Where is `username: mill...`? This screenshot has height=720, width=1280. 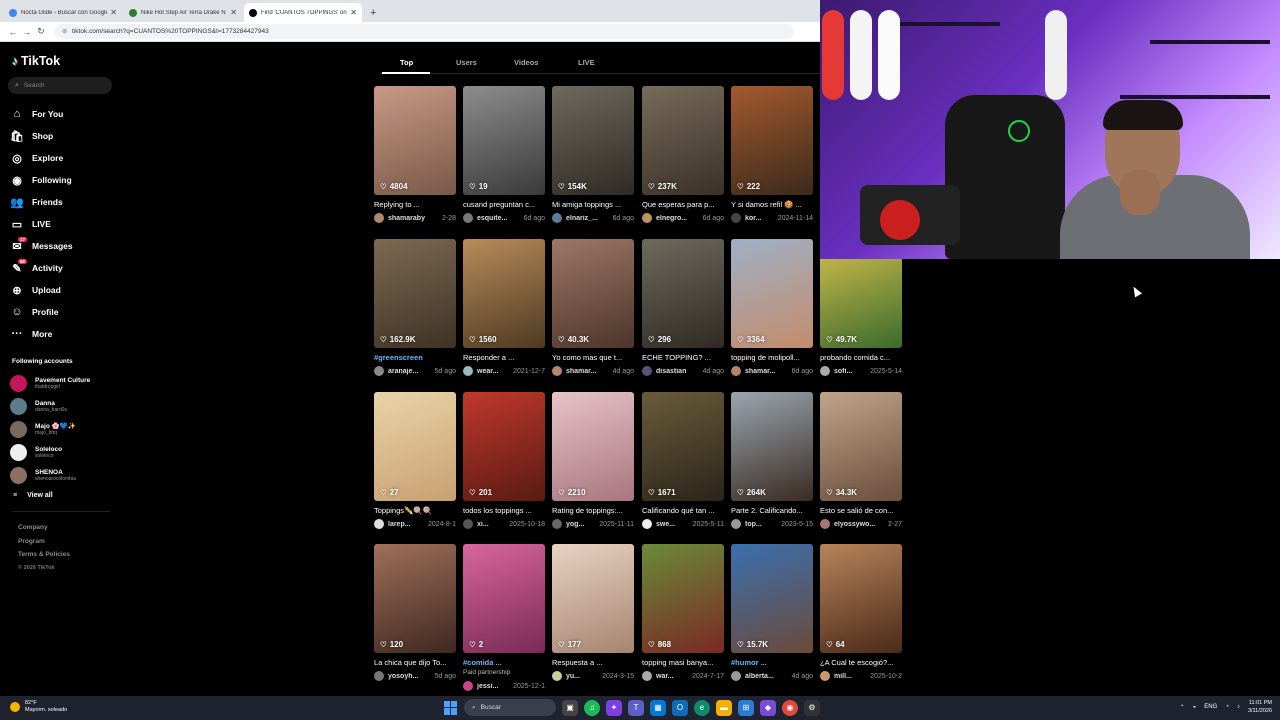
username: mill... is located at coordinates (843, 676).